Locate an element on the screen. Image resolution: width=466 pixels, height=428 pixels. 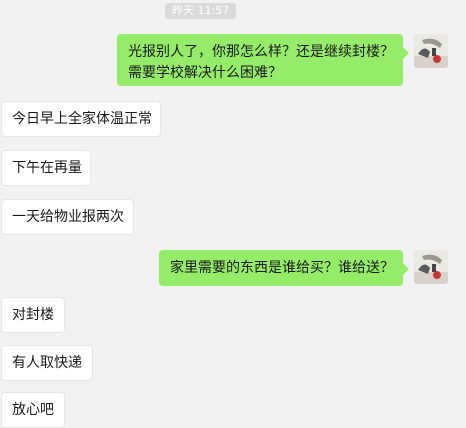
incoming-message-bubble: 放心吧 is located at coordinates (33, 410).